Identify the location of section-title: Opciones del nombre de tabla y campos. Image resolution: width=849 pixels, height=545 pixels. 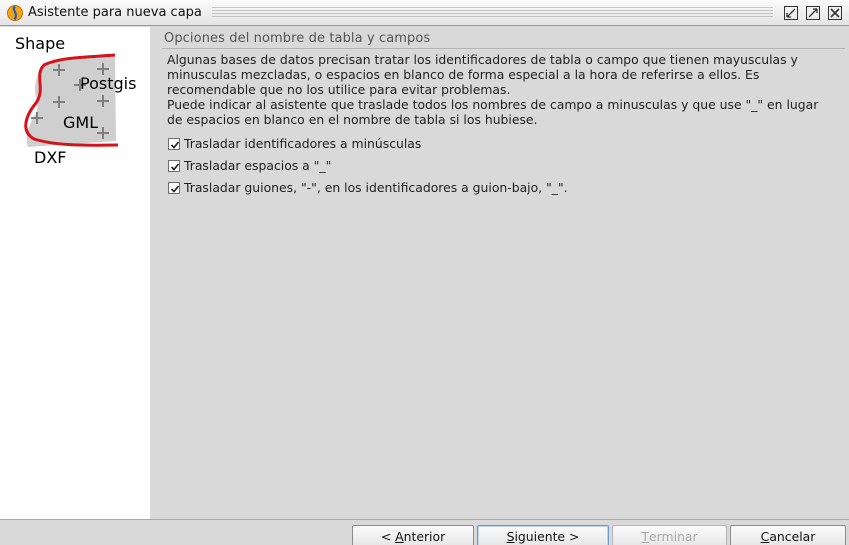
(297, 38).